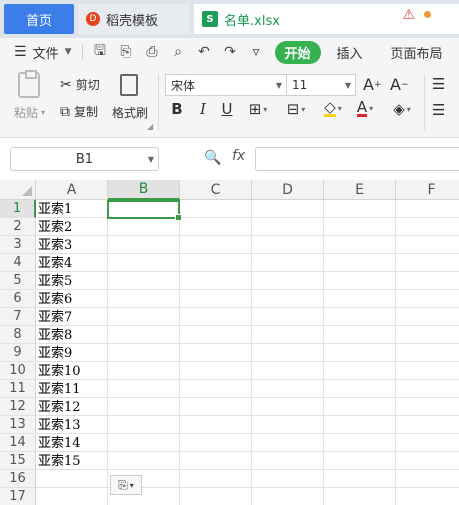 The image size is (459, 505). What do you see at coordinates (59, 462) in the screenshot?
I see `cell-a15: 亚索15` at bounding box center [59, 462].